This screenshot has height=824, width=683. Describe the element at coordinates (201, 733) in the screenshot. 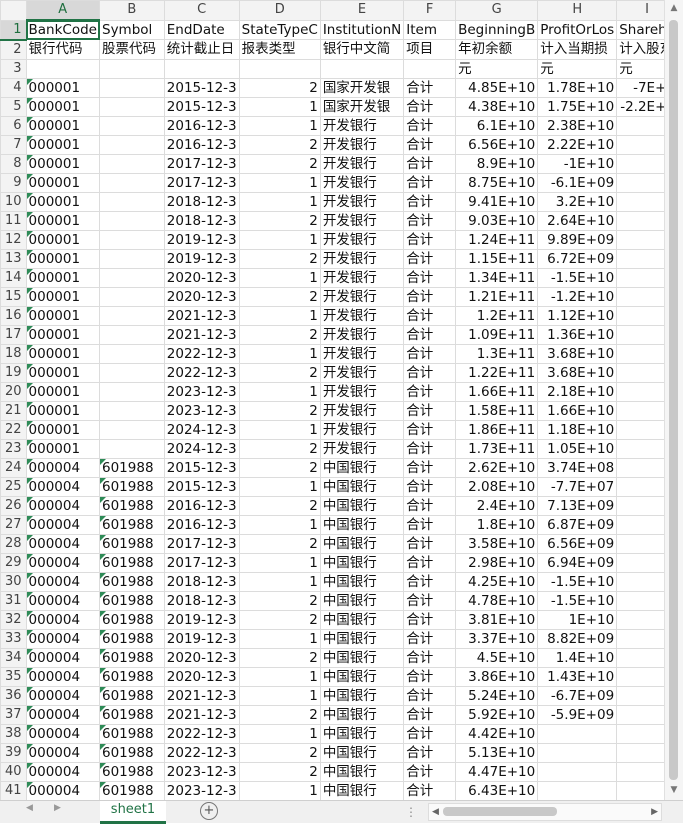

I see `cell: 2022-12-3` at that location.